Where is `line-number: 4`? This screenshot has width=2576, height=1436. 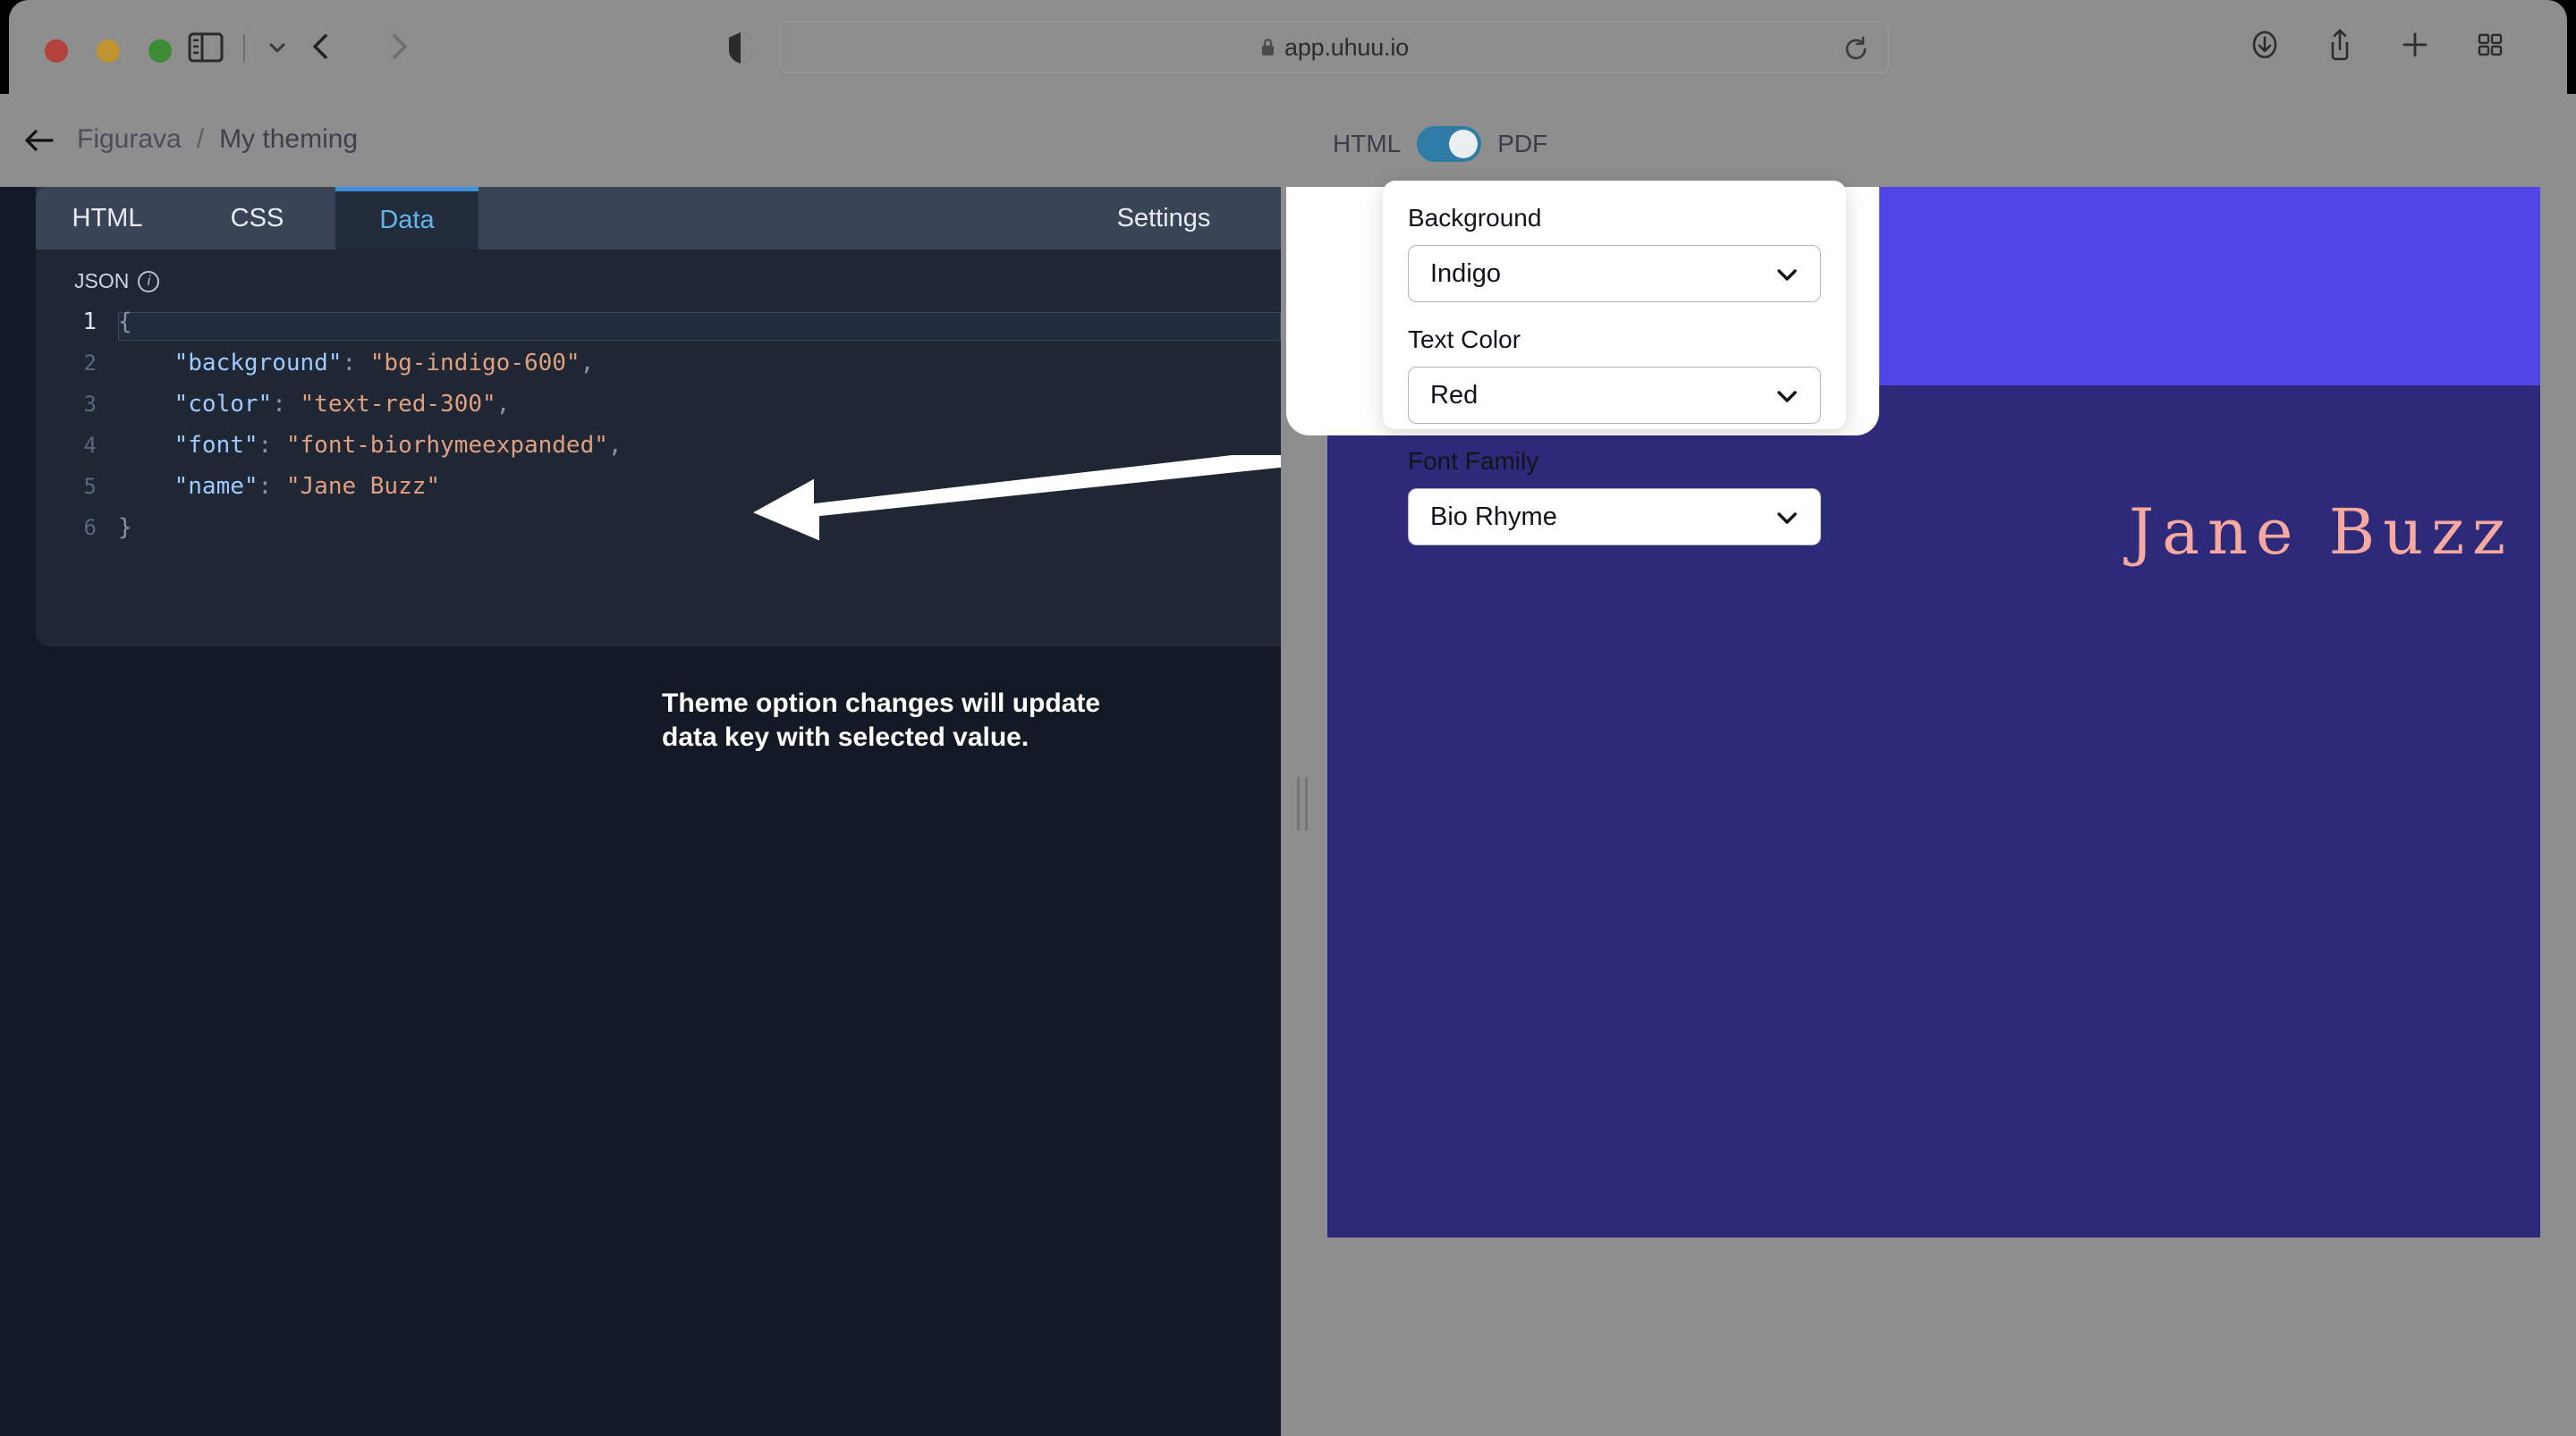 line-number: 4 is located at coordinates (90, 445).